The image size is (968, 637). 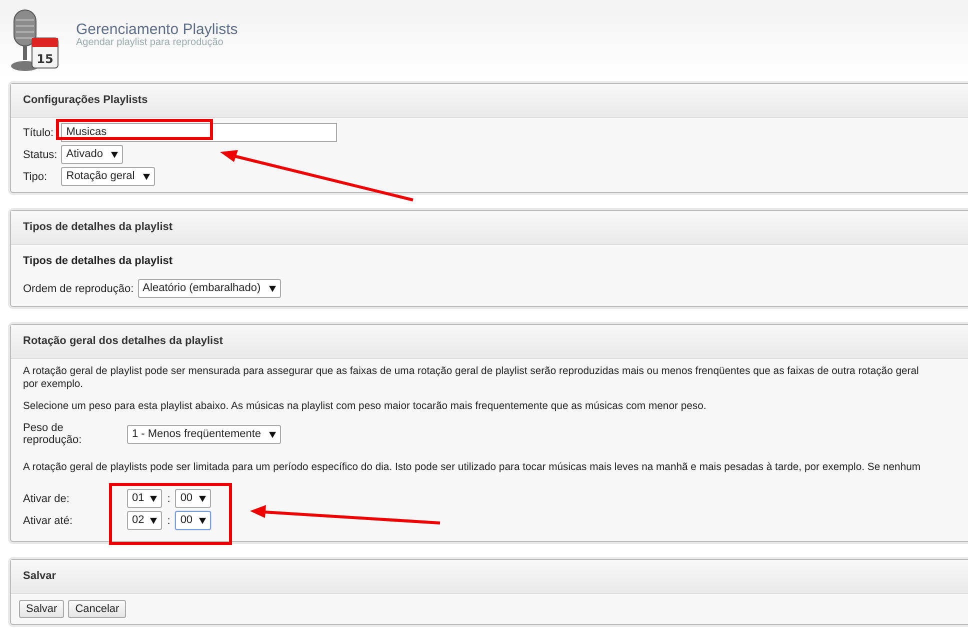 I want to click on section-heading: Tipos de detalhes da playlist, so click(x=98, y=260).